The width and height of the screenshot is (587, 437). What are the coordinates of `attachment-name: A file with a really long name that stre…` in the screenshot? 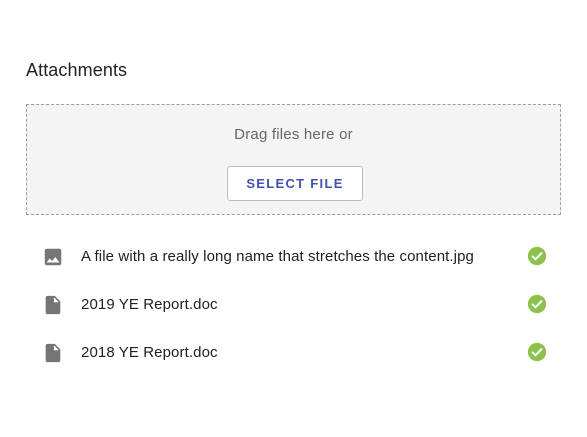 It's located at (277, 256).